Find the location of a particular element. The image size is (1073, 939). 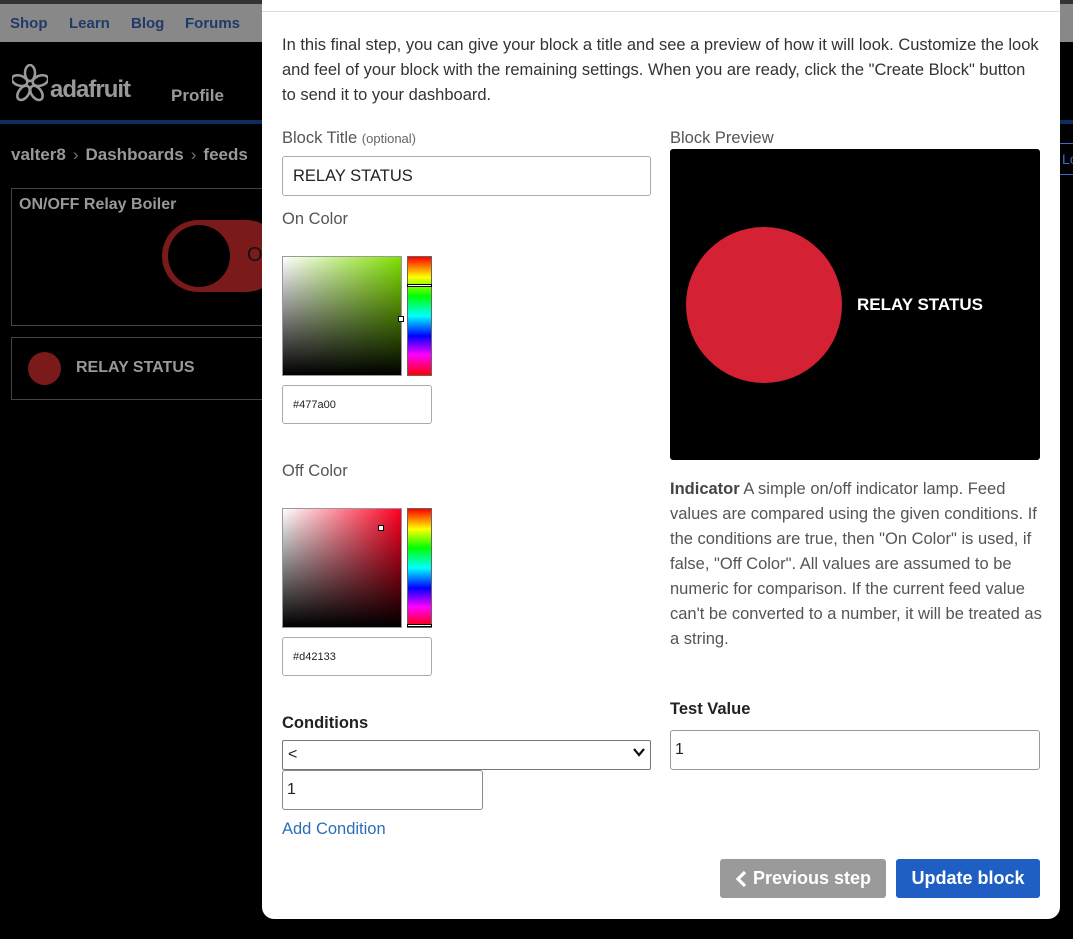

block-preview: RELAY STATUS is located at coordinates (855, 304).